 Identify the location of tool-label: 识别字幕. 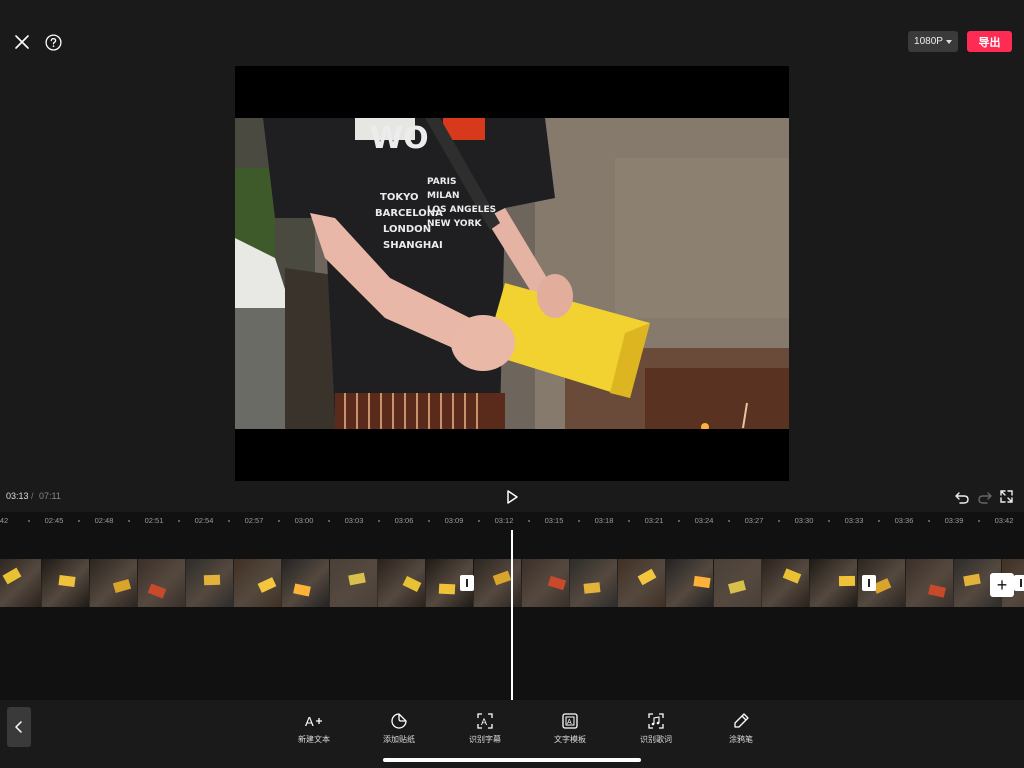
(485, 739).